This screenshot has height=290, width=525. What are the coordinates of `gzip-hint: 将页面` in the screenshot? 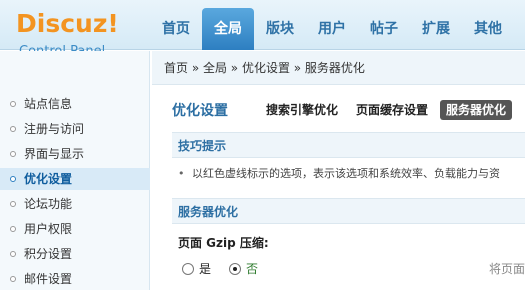 It's located at (506, 269).